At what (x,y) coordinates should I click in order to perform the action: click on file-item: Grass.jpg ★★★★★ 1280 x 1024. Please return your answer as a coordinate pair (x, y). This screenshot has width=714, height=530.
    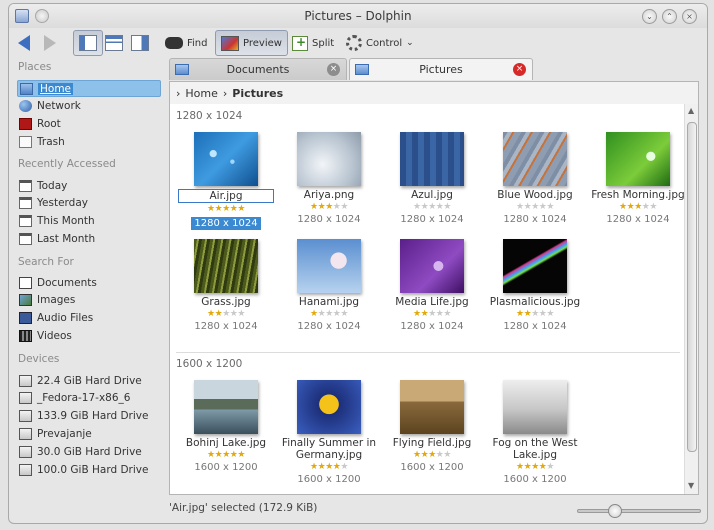
    Looking at the image, I should click on (226, 285).